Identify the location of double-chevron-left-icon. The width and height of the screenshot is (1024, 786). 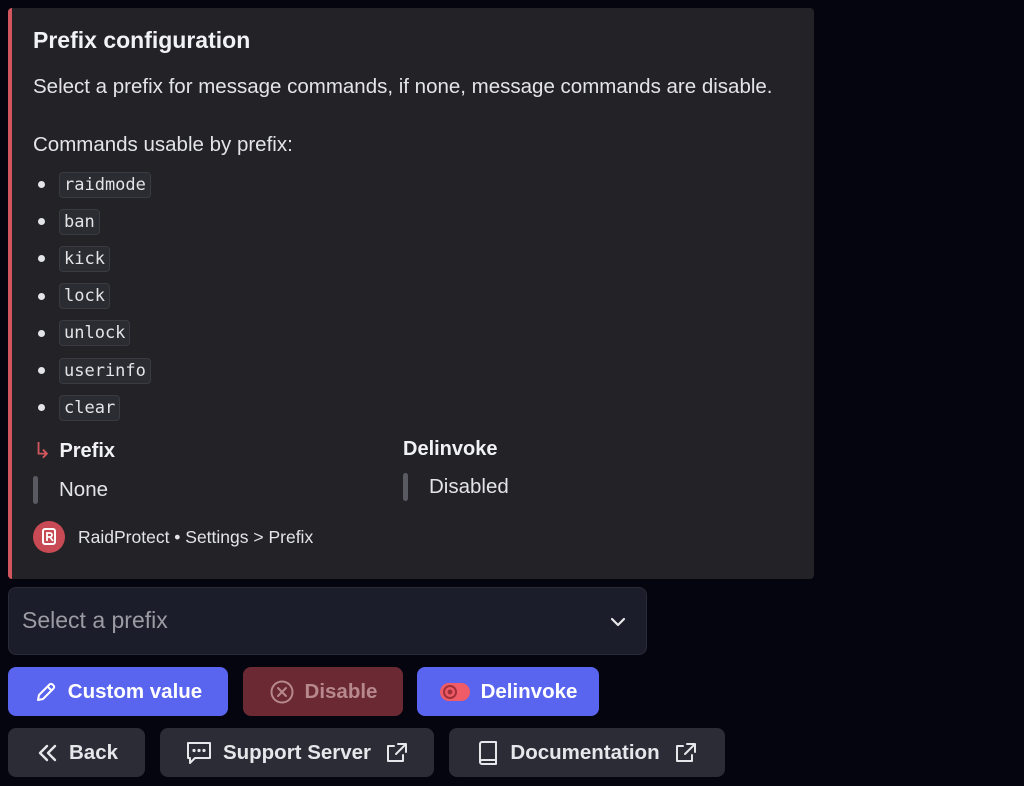
(47, 752).